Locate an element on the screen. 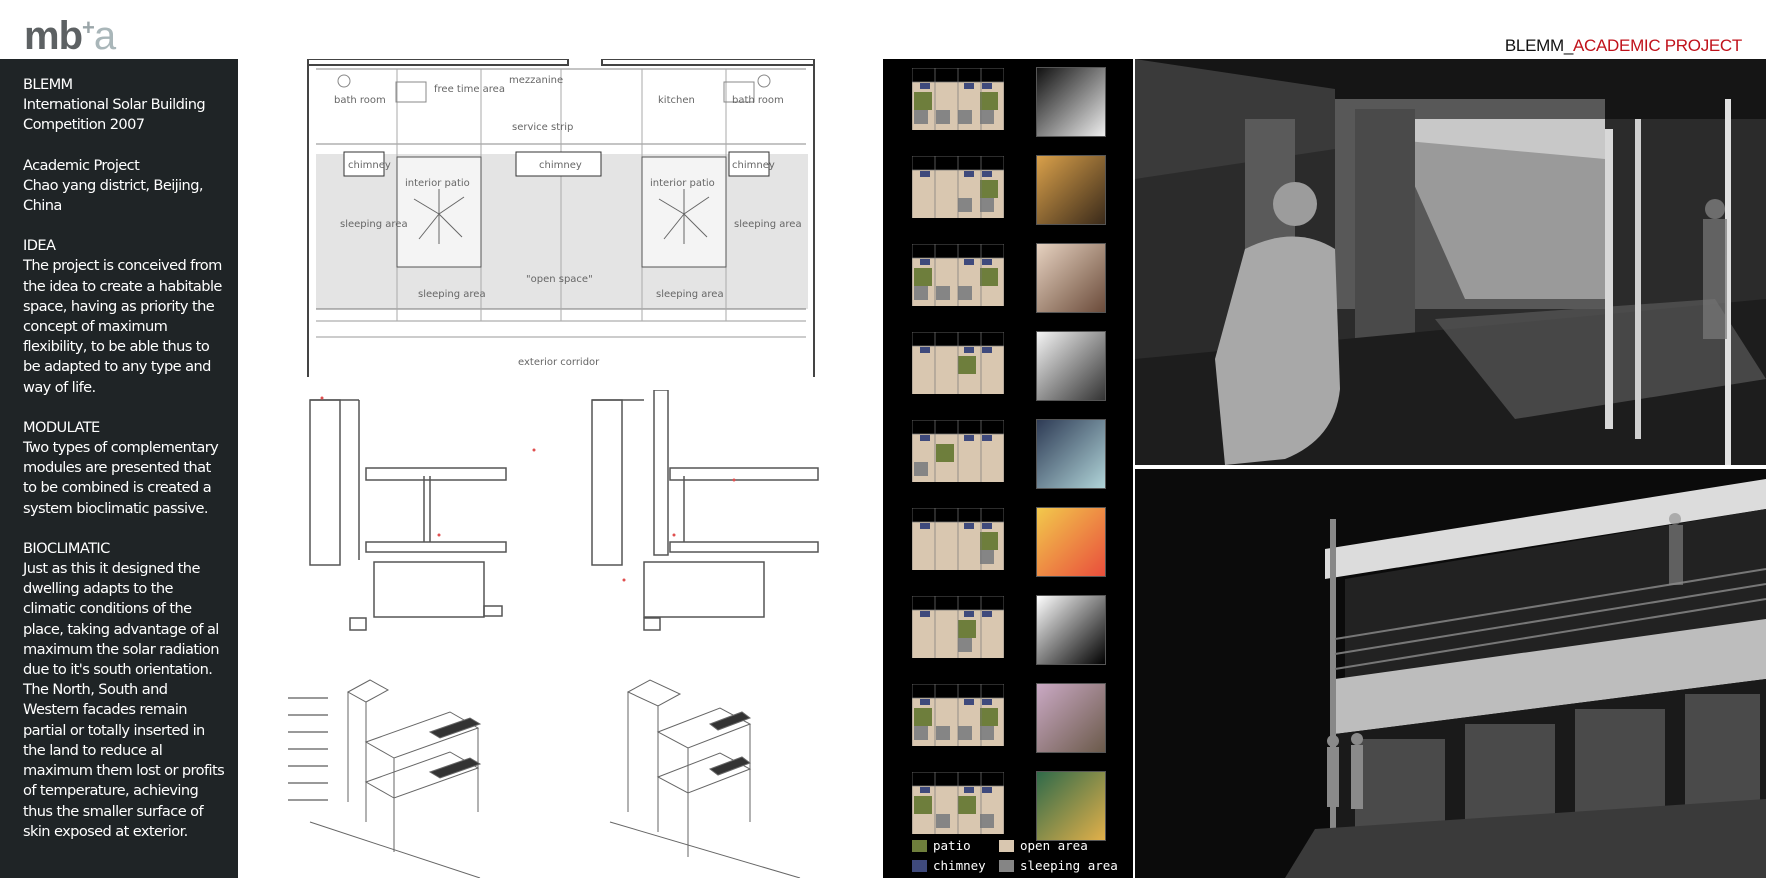 This screenshot has width=1766, height=878. bioclimatic-line: The North, South and is located at coordinates (95, 690).